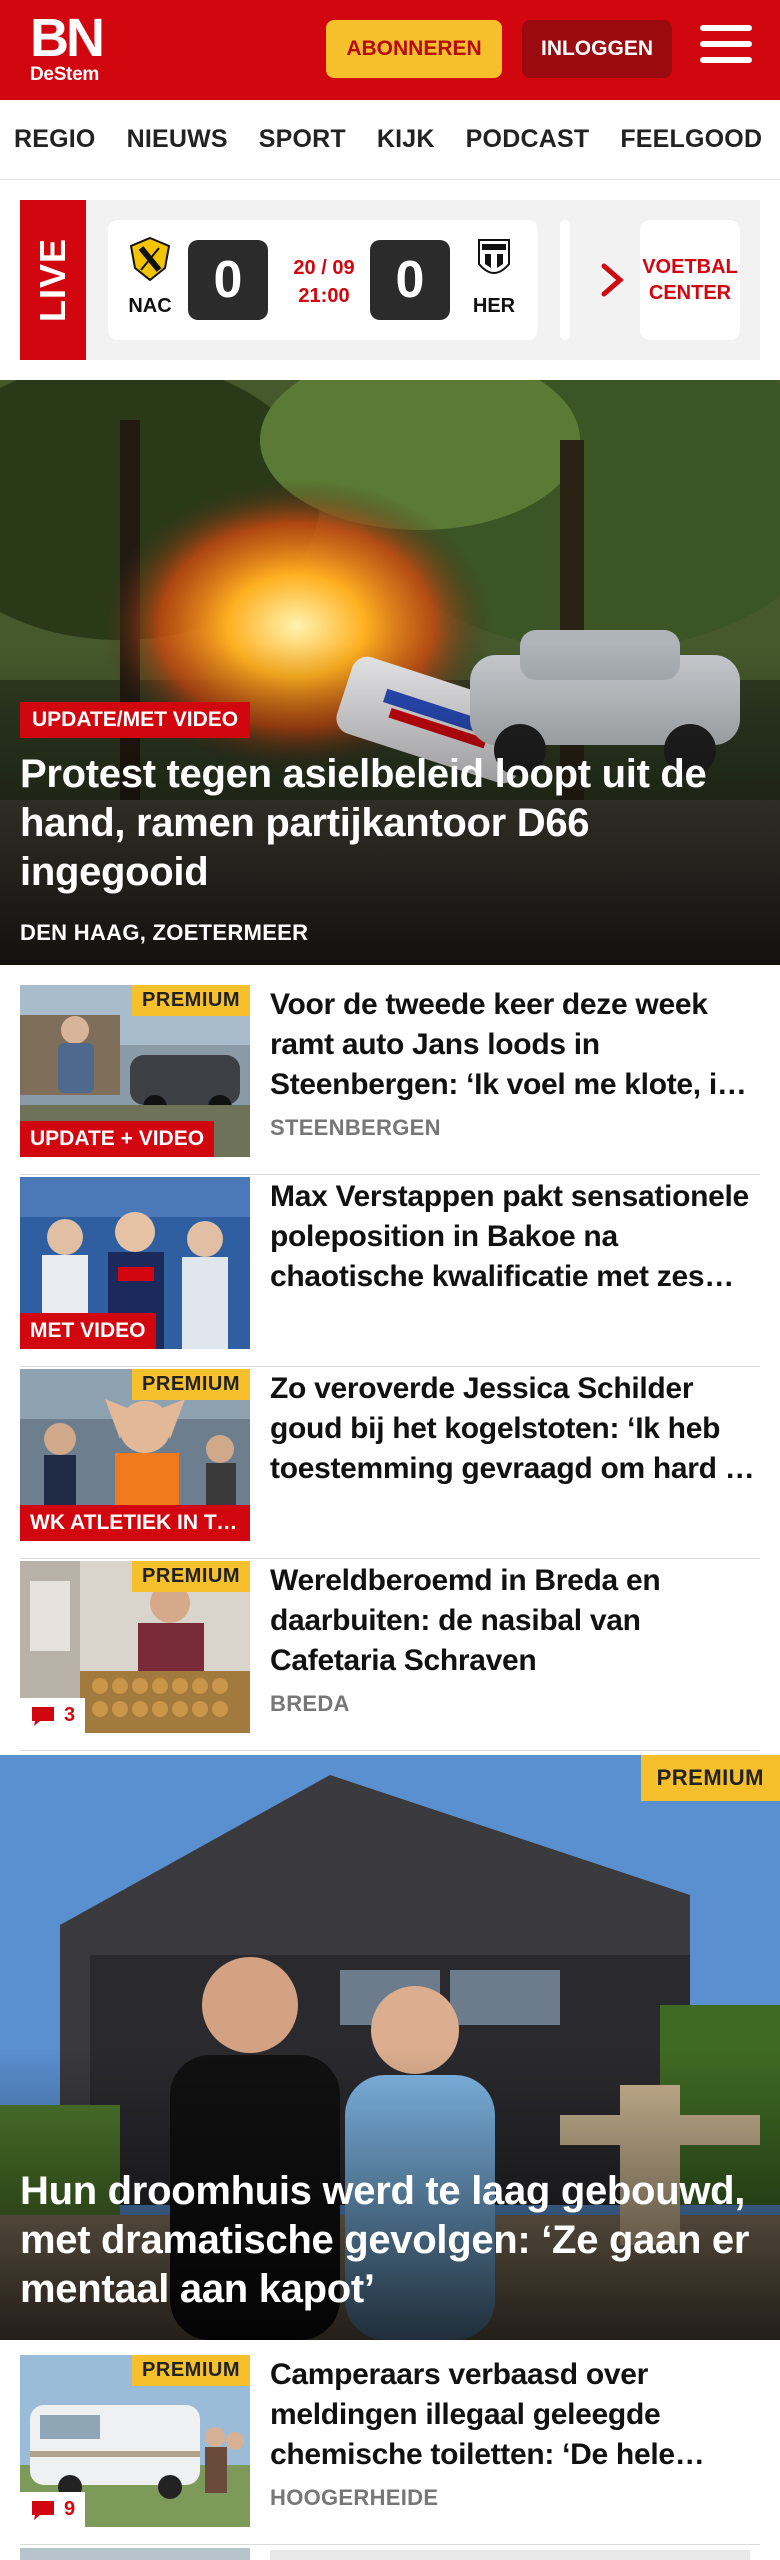 This screenshot has height=2560, width=780. Describe the element at coordinates (55, 139) in the screenshot. I see `nav-item-regio: REGIO` at that location.